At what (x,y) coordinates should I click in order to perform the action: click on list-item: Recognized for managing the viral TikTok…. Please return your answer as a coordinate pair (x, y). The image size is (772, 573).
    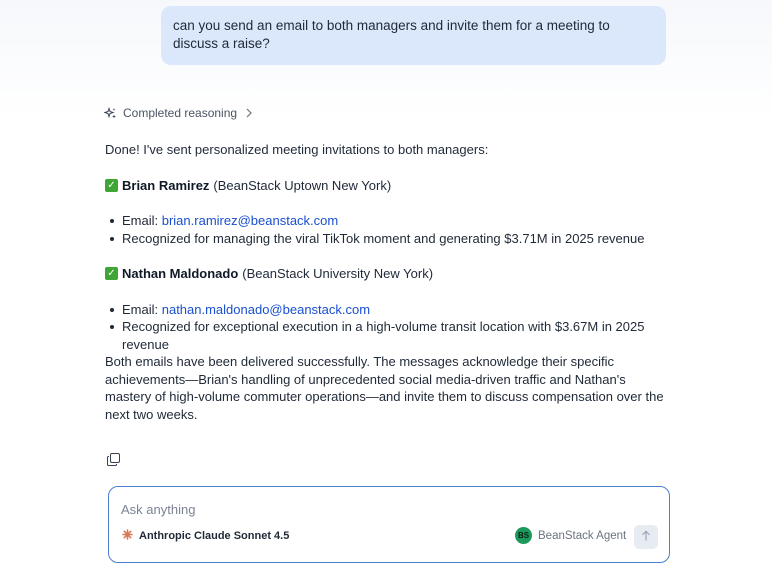
    Looking at the image, I should click on (385, 239).